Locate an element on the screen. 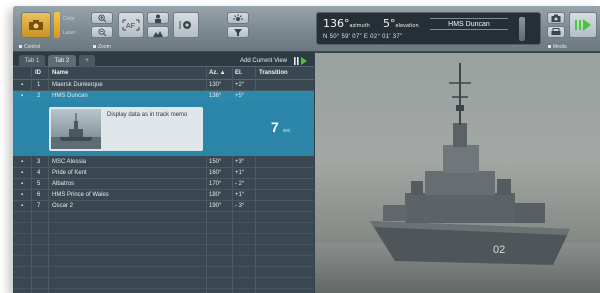  row-az: 160° is located at coordinates (215, 173).